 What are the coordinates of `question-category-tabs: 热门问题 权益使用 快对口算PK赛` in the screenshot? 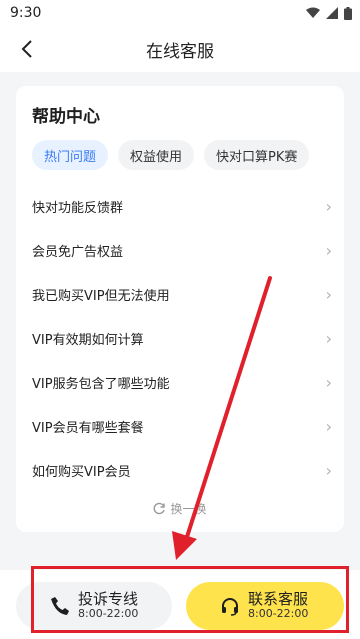 It's located at (188, 155).